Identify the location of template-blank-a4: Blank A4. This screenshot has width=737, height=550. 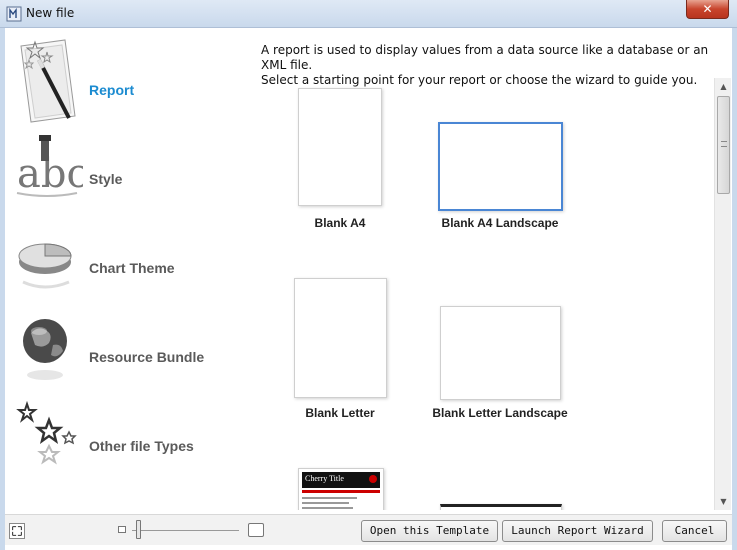
(340, 163).